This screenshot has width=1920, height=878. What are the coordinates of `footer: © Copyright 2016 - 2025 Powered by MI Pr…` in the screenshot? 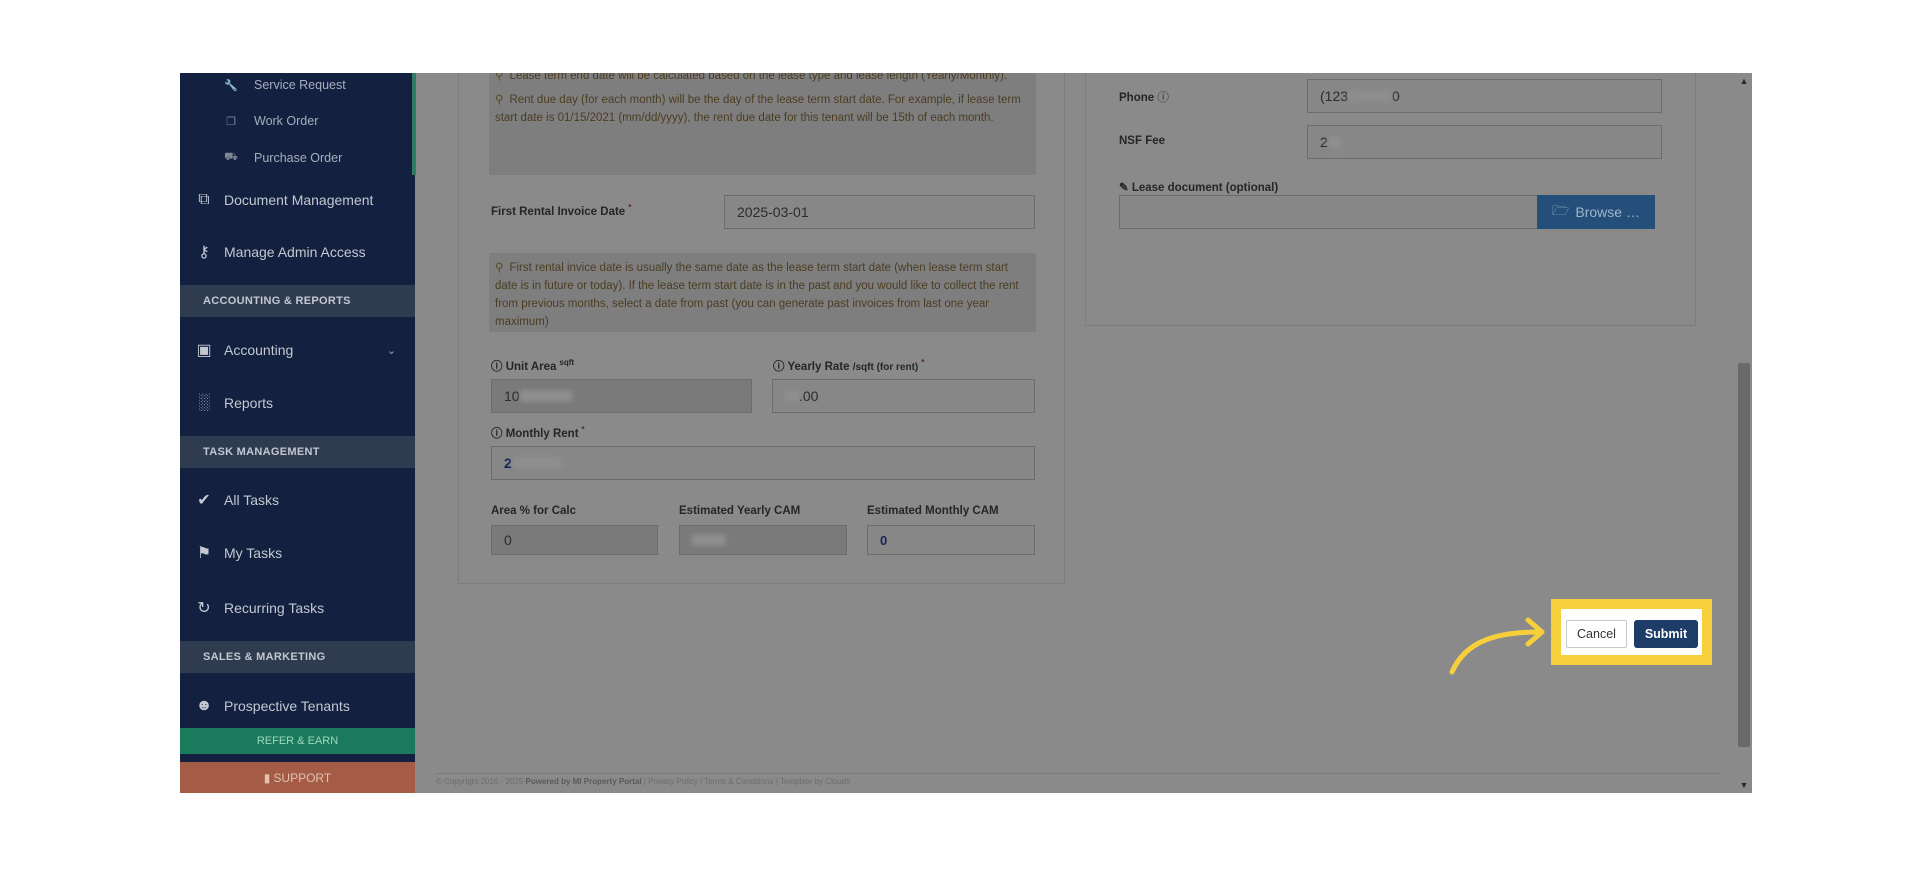 It's located at (643, 781).